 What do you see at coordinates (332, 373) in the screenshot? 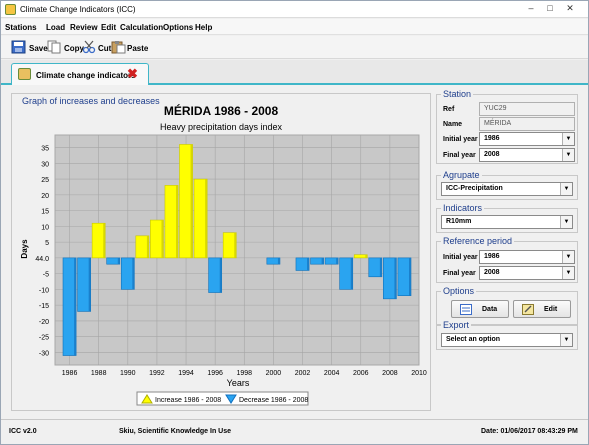
I see `x-tick-label: 2004` at bounding box center [332, 373].